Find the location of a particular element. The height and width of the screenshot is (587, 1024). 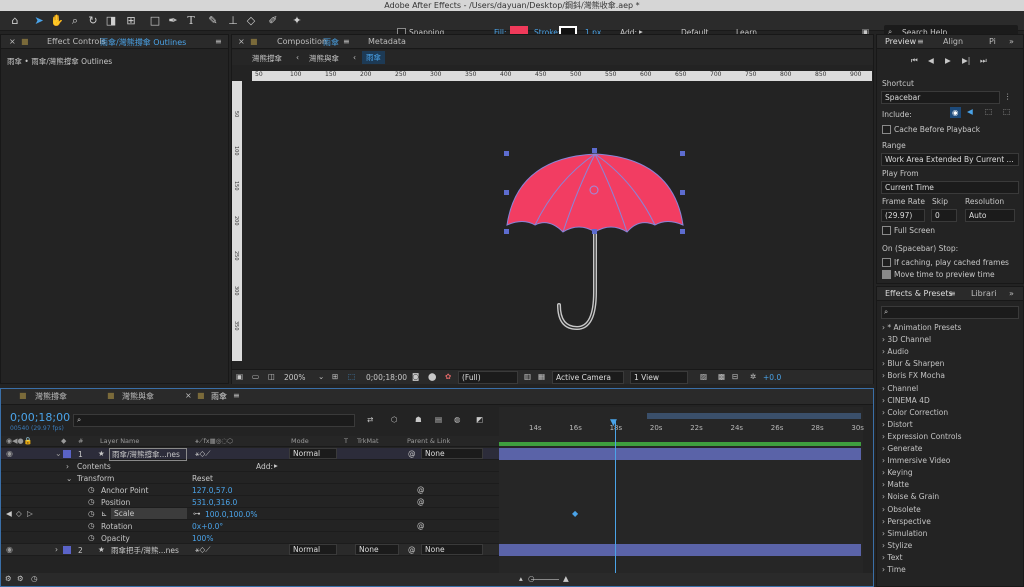

effects-category-item: › * Animation Presets is located at coordinates (921, 327).